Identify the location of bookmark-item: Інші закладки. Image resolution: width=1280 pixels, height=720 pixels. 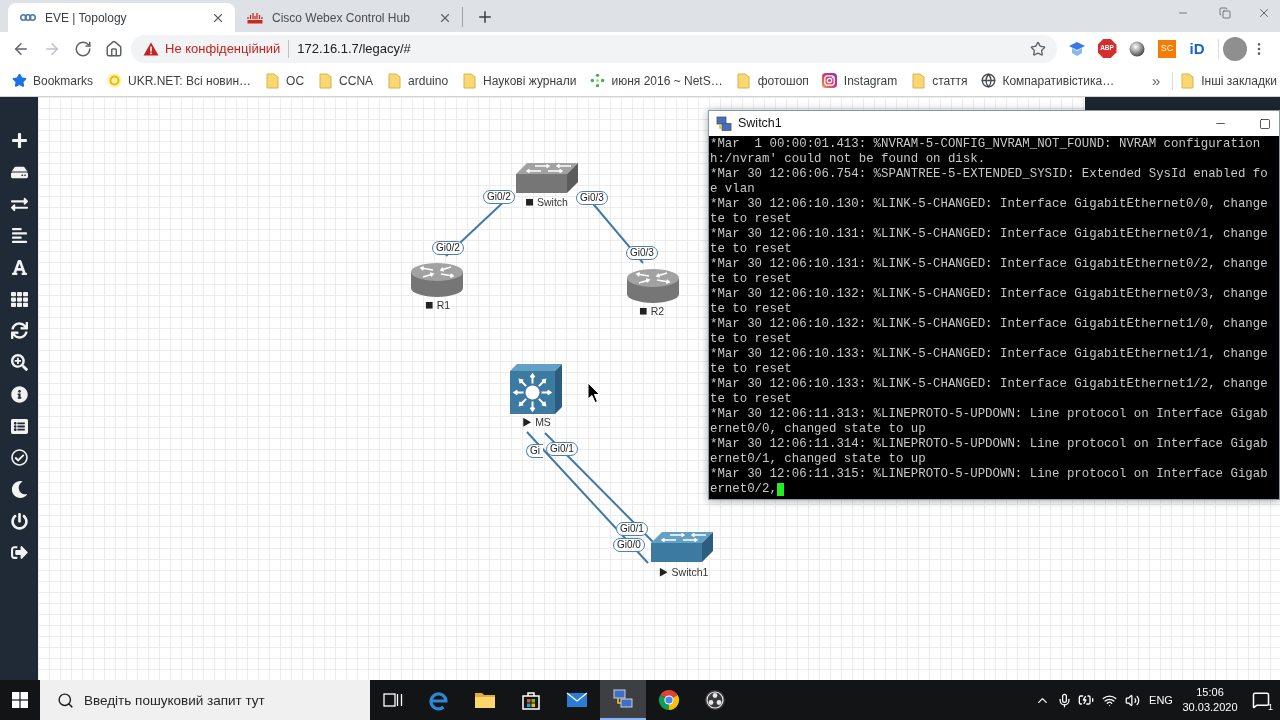
(1228, 80).